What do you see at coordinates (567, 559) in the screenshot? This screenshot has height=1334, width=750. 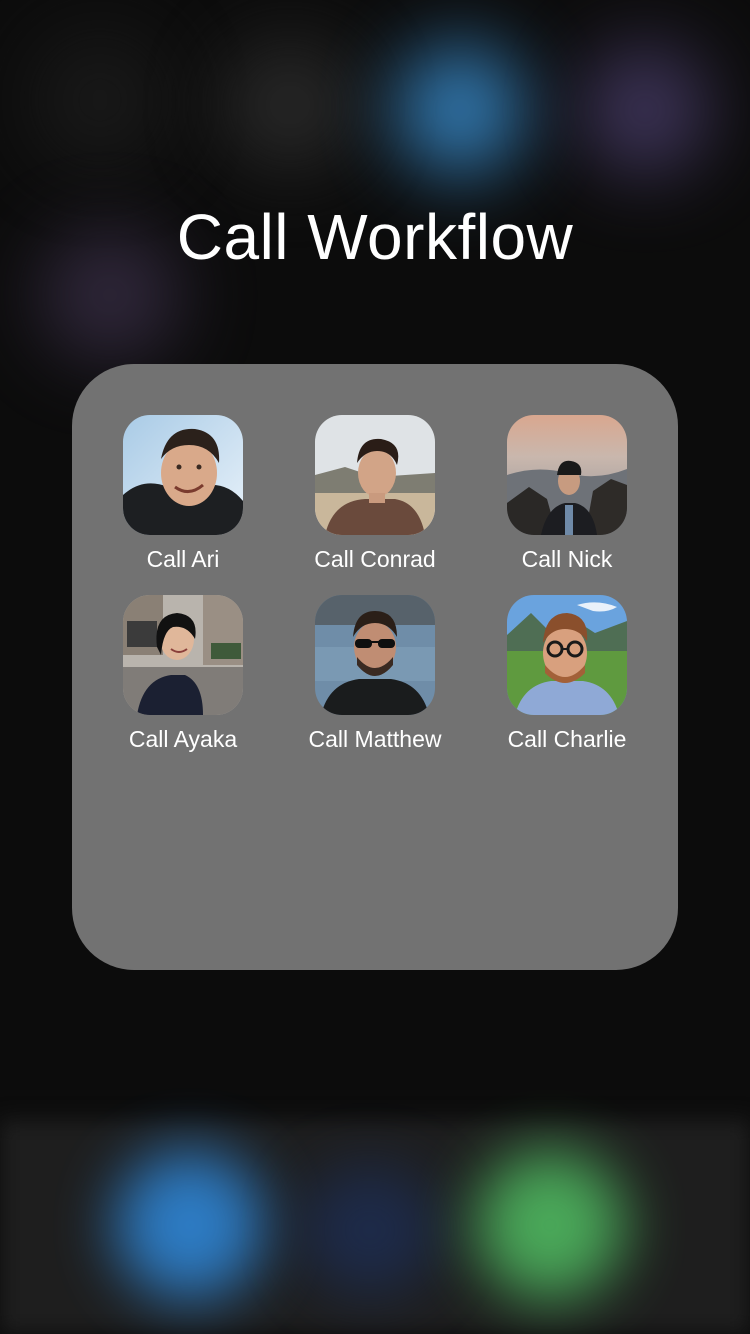 I see `app-label: Call Nick` at bounding box center [567, 559].